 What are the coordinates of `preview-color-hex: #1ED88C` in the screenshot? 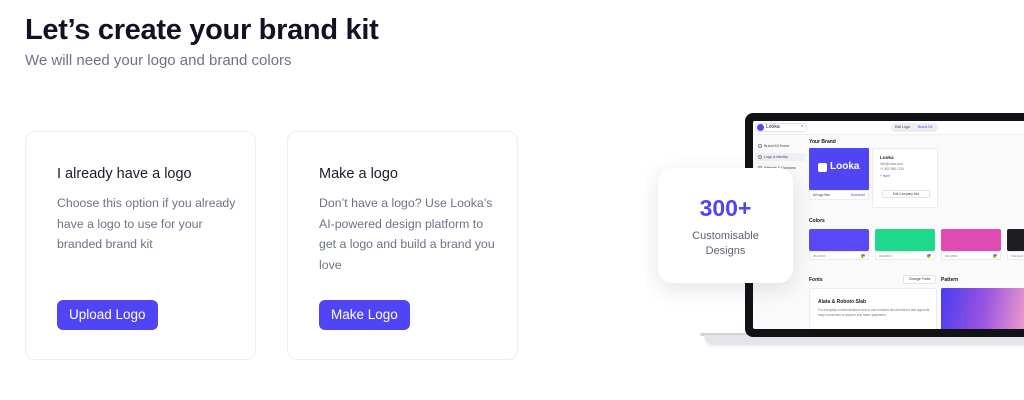 It's located at (886, 256).